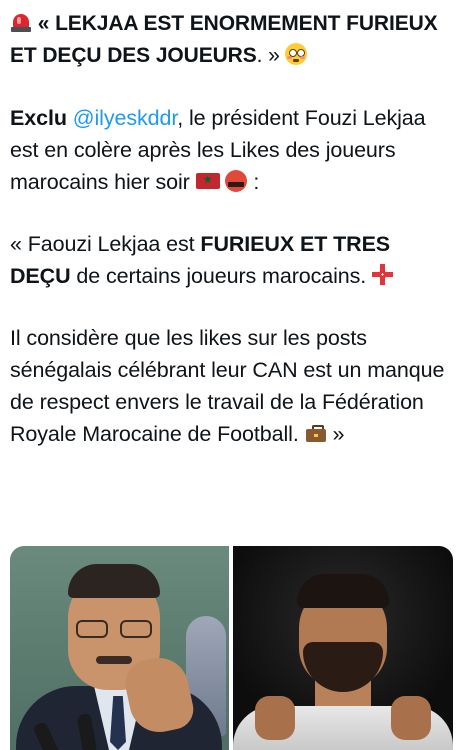 This screenshot has width=463, height=750. Describe the element at coordinates (316, 433) in the screenshot. I see `briefcase-icon` at that location.